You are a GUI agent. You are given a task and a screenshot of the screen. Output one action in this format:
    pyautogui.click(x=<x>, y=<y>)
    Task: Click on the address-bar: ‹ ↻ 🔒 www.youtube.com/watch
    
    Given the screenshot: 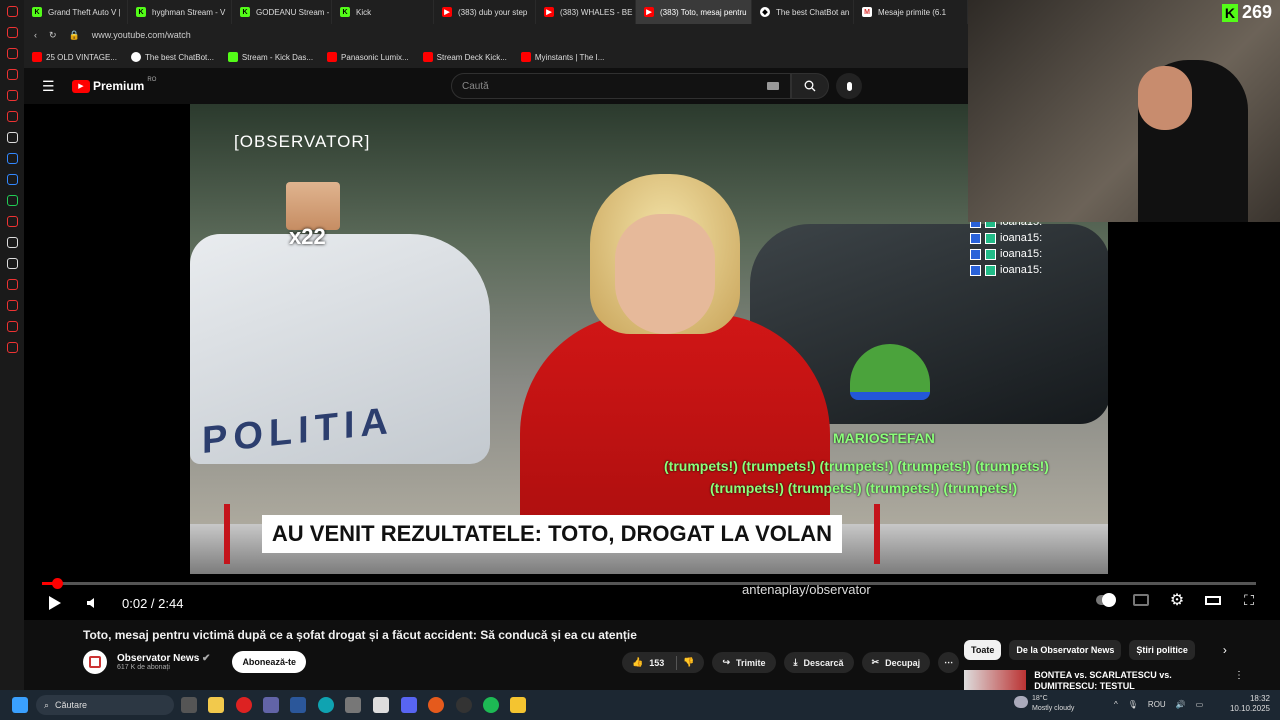 What is the action you would take?
    pyautogui.click(x=496, y=35)
    